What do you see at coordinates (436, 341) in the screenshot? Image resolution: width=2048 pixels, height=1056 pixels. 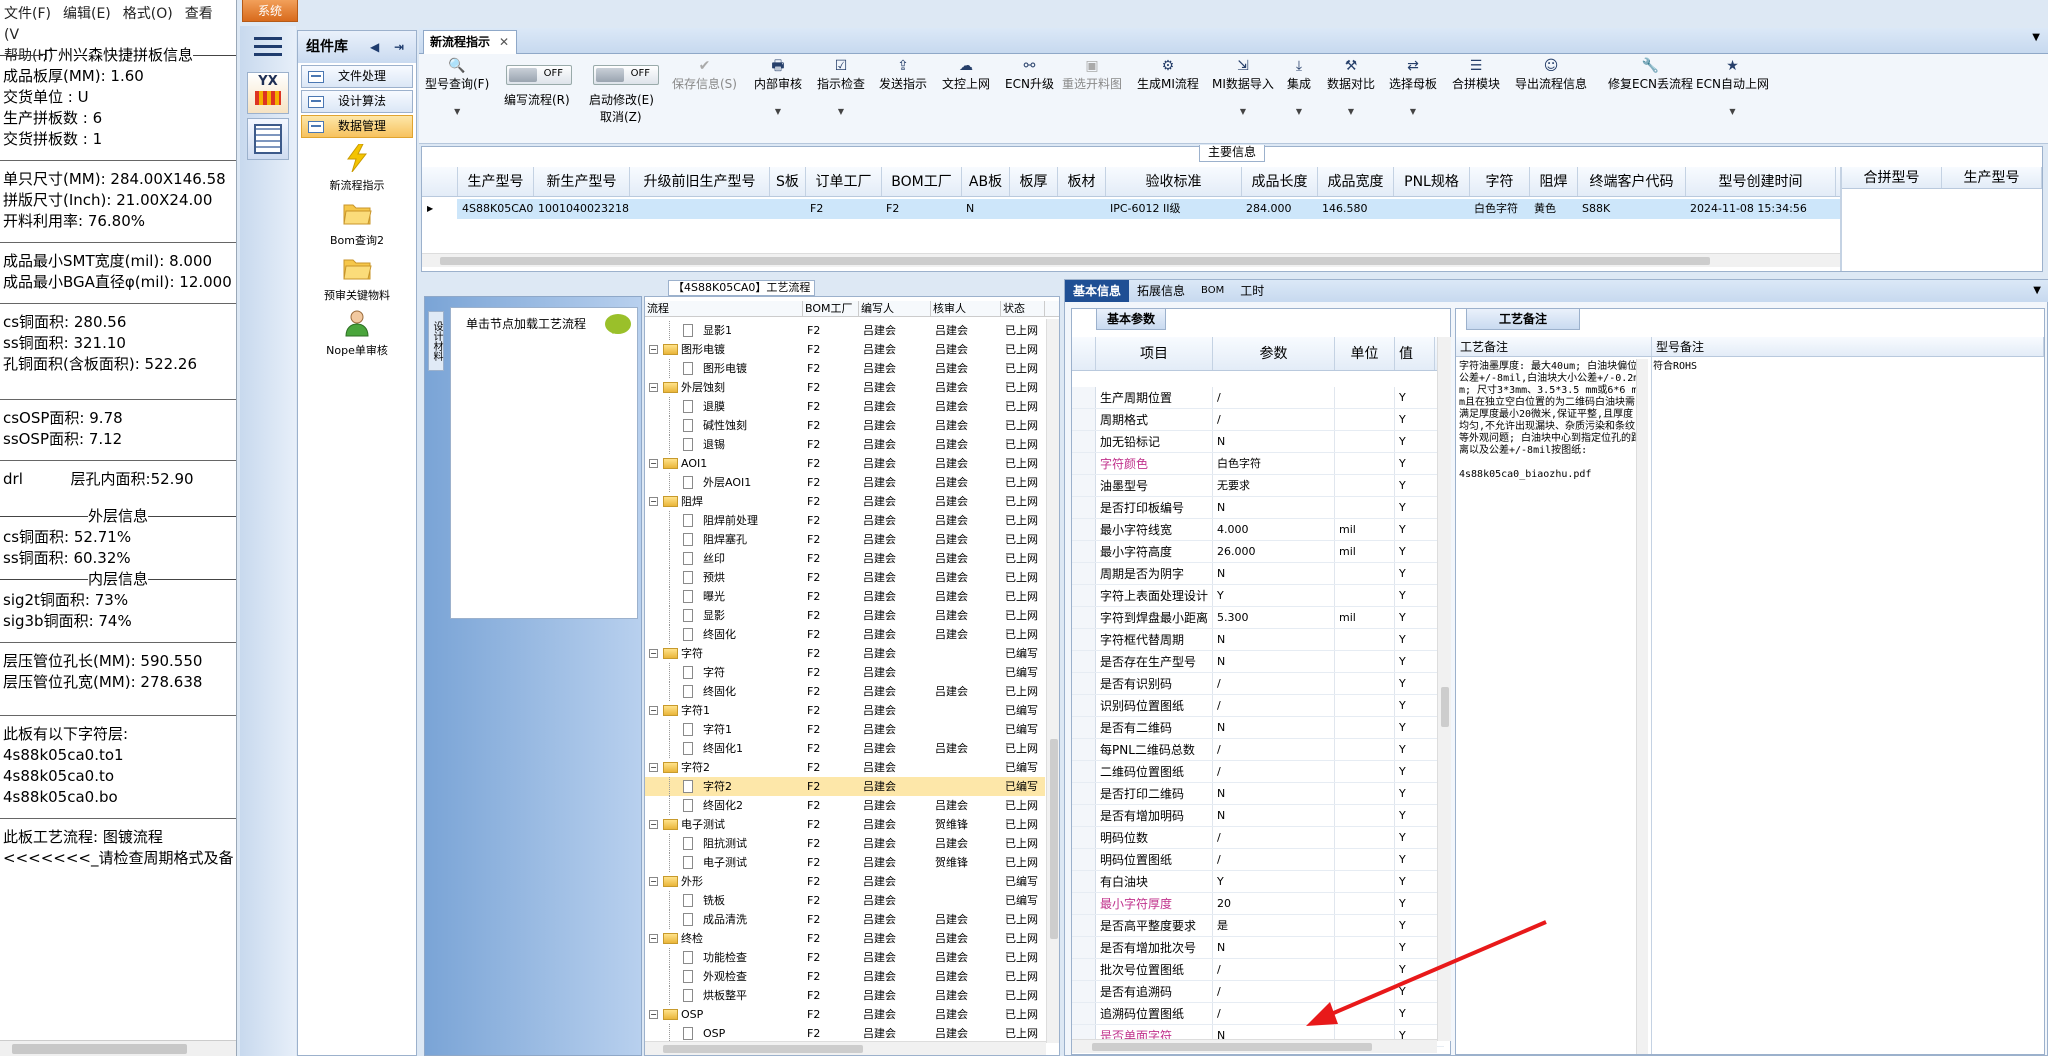 I see `design-material-tab: 设计材料` at bounding box center [436, 341].